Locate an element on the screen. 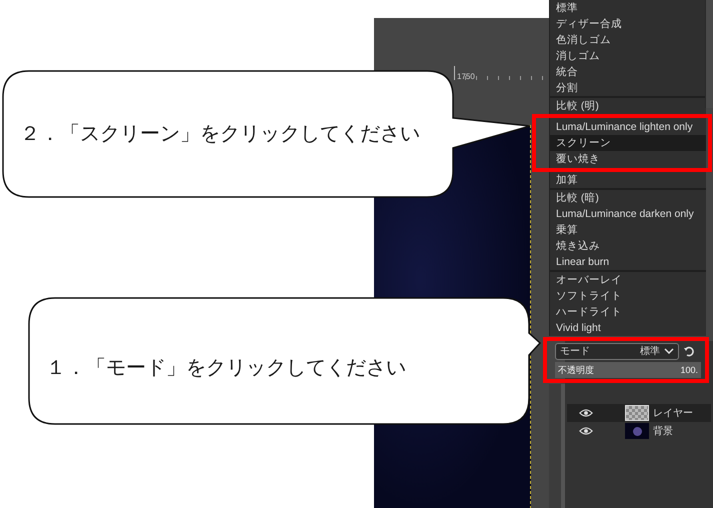 Image resolution: width=713 pixels, height=508 pixels. menu-item: 色消しゴム is located at coordinates (628, 40).